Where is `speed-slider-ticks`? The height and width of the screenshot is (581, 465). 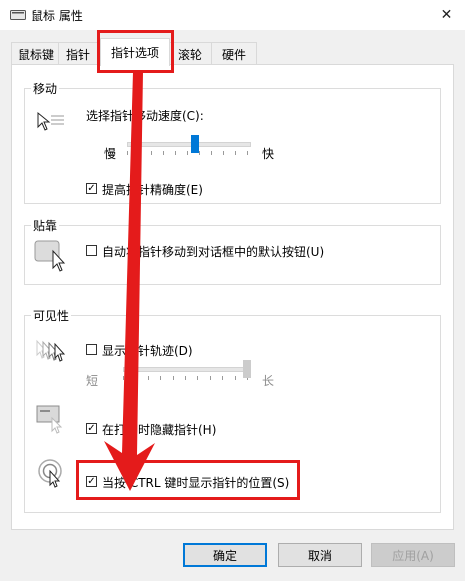 speed-slider-ticks is located at coordinates (189, 154).